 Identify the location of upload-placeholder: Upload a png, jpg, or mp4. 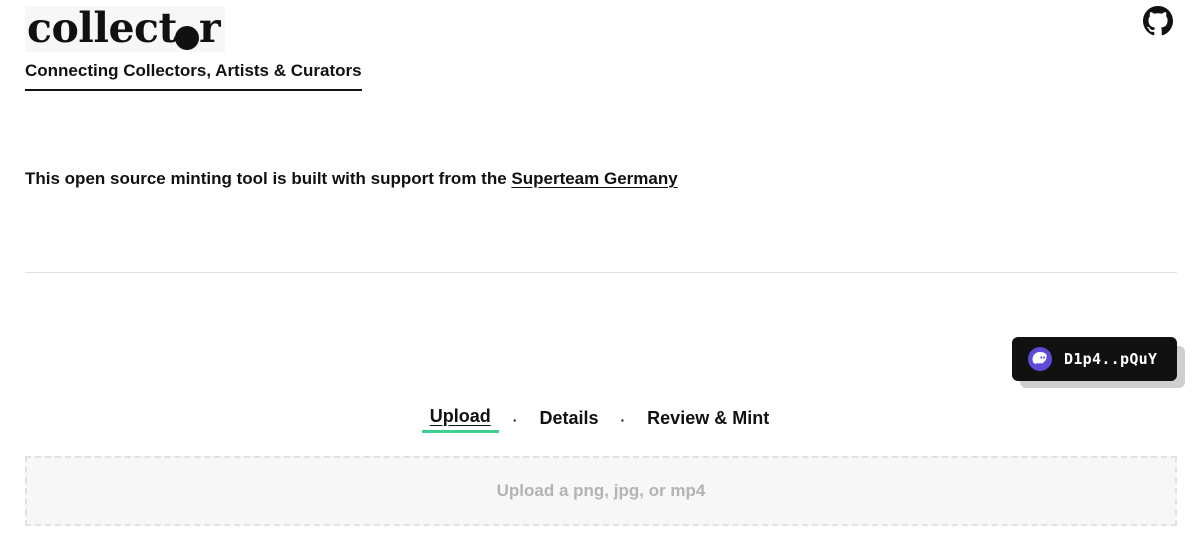
(601, 490).